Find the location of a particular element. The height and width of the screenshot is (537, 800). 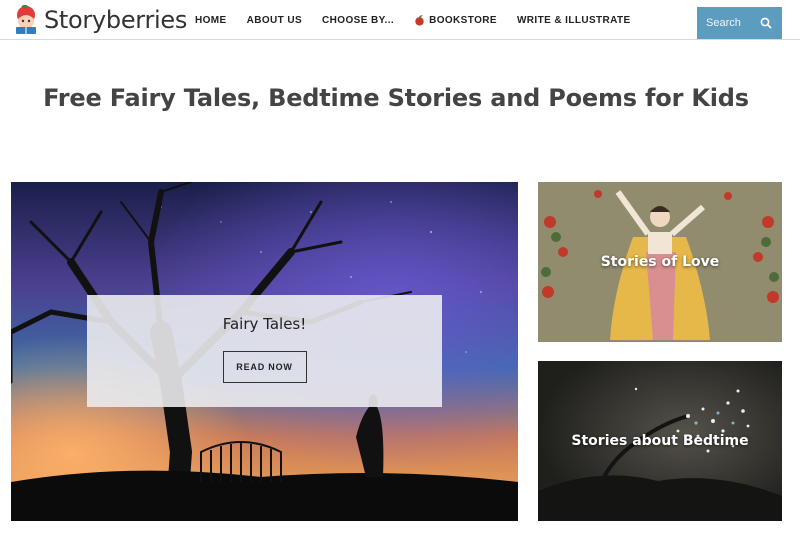

search-icon is located at coordinates (766, 23).